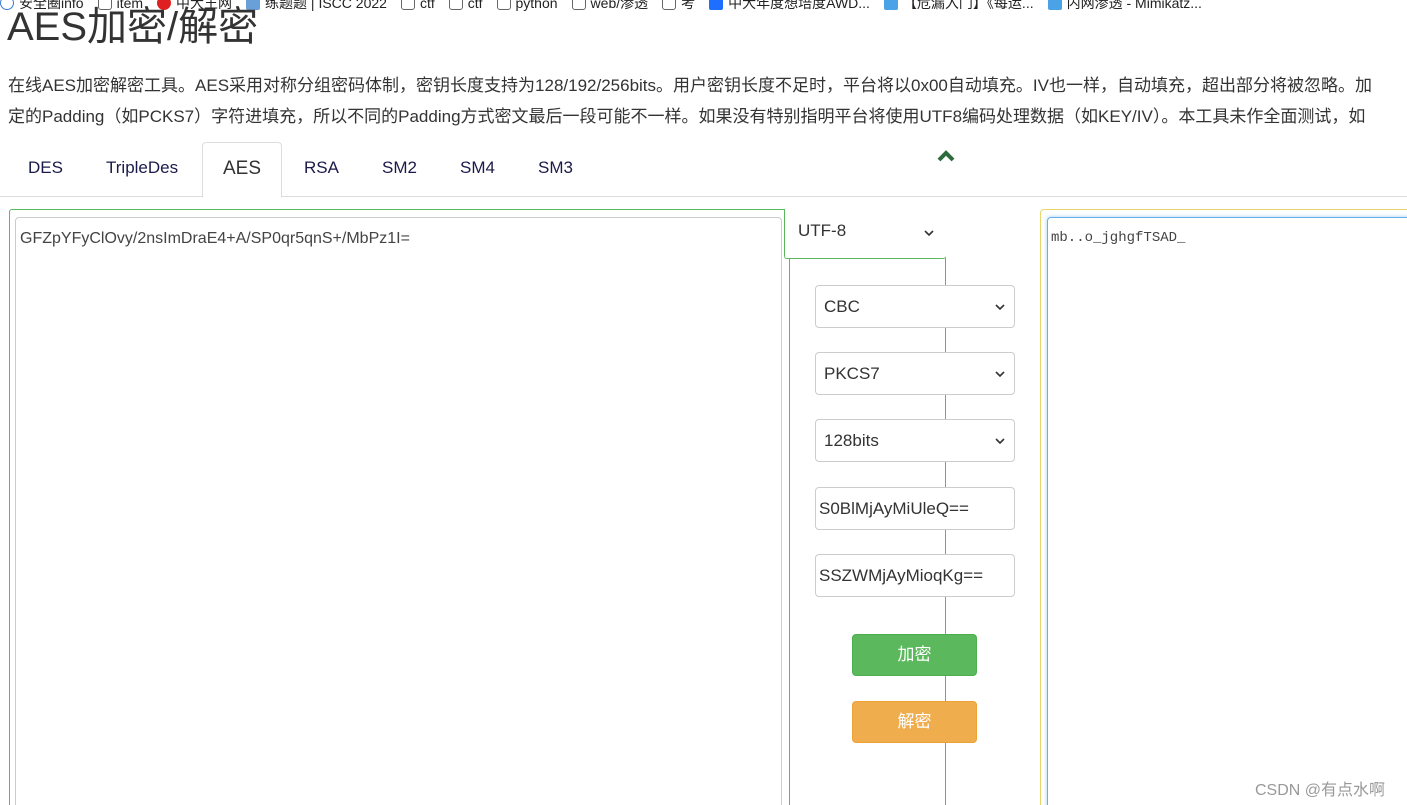 The height and width of the screenshot is (805, 1407). I want to click on tab-aes: AES, so click(242, 170).